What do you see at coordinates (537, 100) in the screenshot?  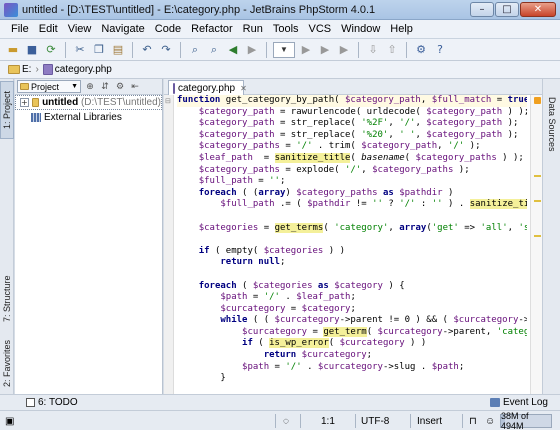 I see `inspection-status-icon` at bounding box center [537, 100].